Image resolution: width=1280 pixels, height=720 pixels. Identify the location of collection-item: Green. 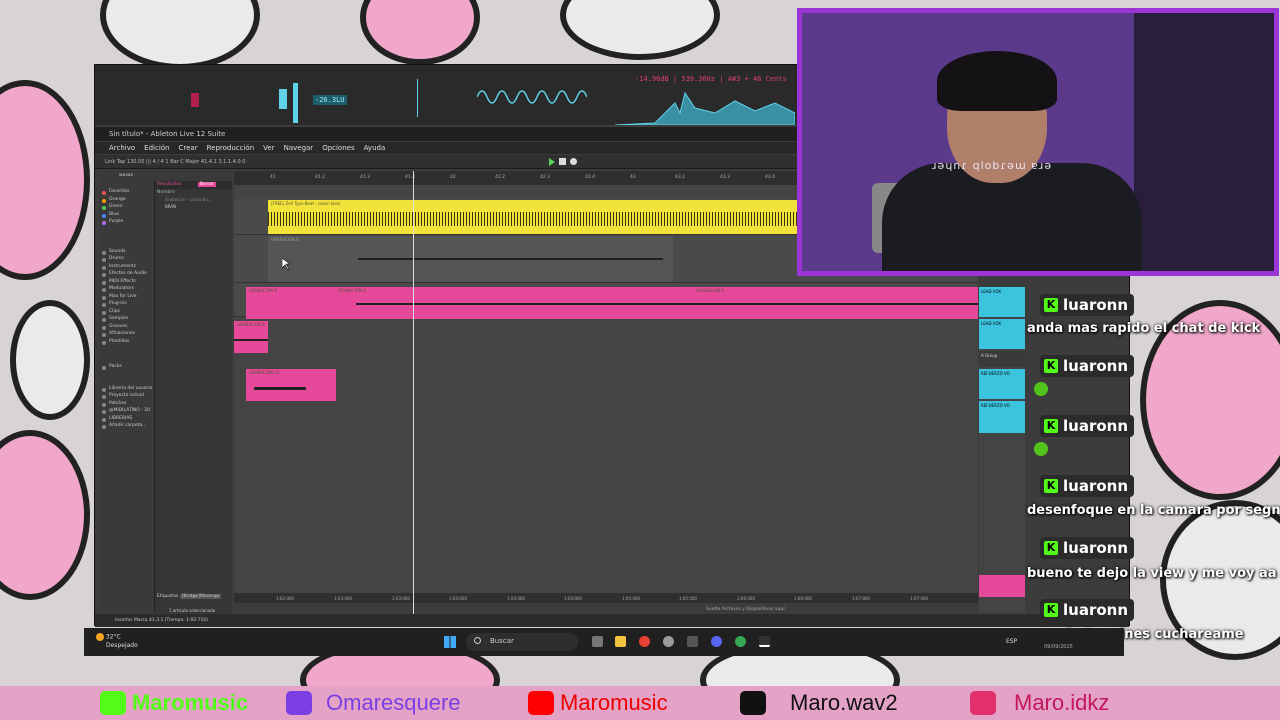
(126, 208).